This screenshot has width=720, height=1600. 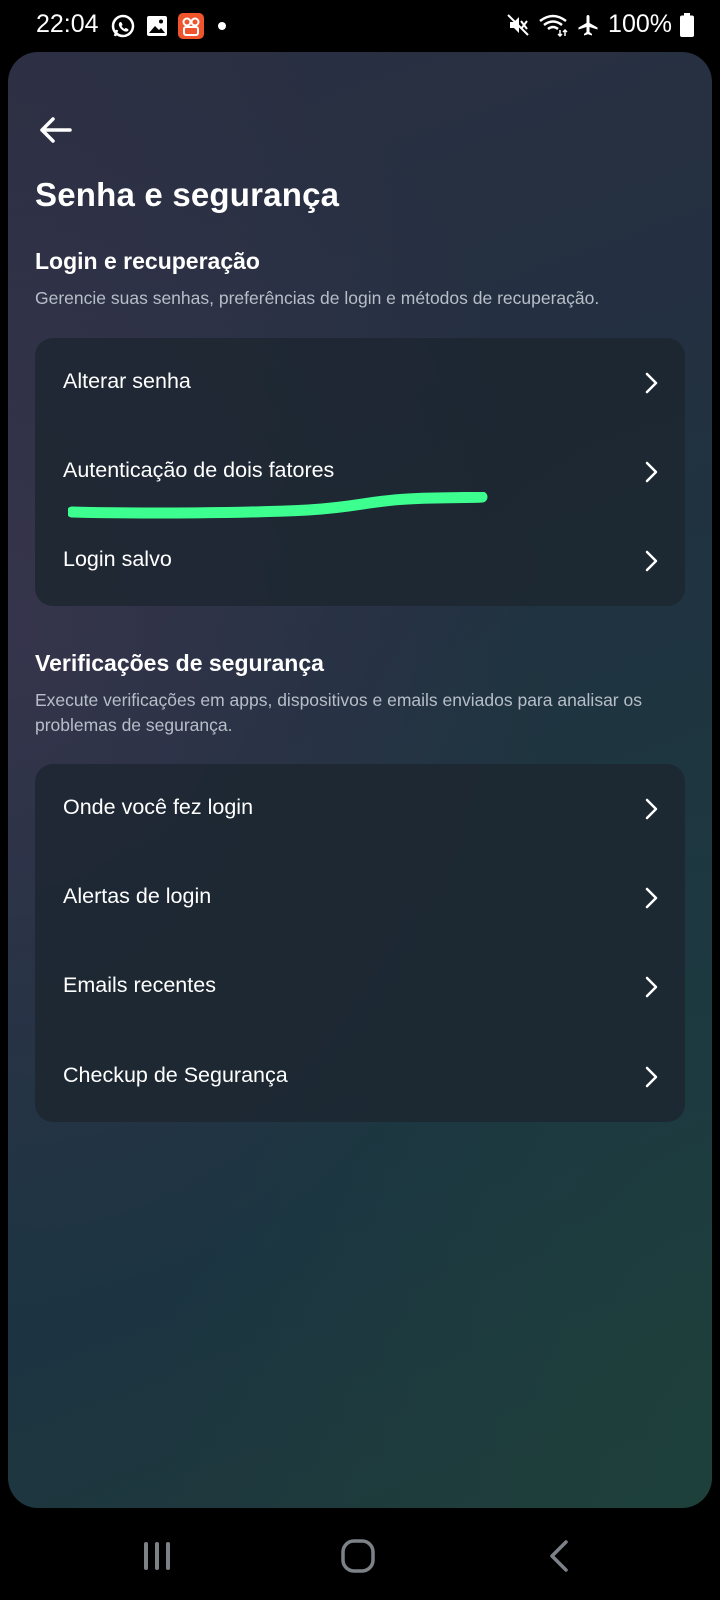 What do you see at coordinates (175, 1075) in the screenshot?
I see `security-checkup-label: Checkup de Segurança` at bounding box center [175, 1075].